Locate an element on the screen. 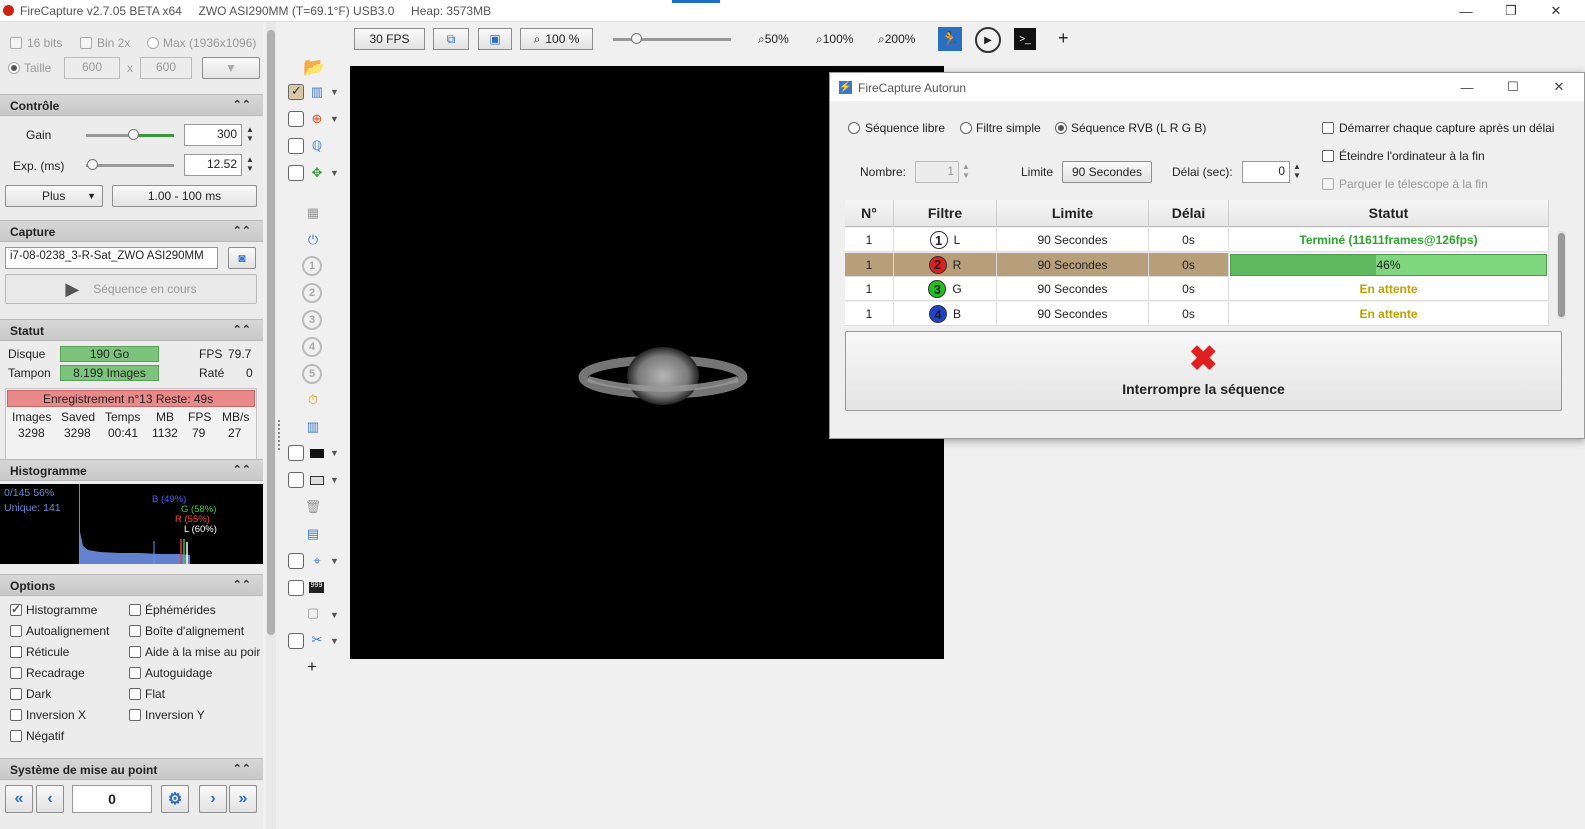 This screenshot has height=829, width=1585. folder-button: ◙ is located at coordinates (242, 258).